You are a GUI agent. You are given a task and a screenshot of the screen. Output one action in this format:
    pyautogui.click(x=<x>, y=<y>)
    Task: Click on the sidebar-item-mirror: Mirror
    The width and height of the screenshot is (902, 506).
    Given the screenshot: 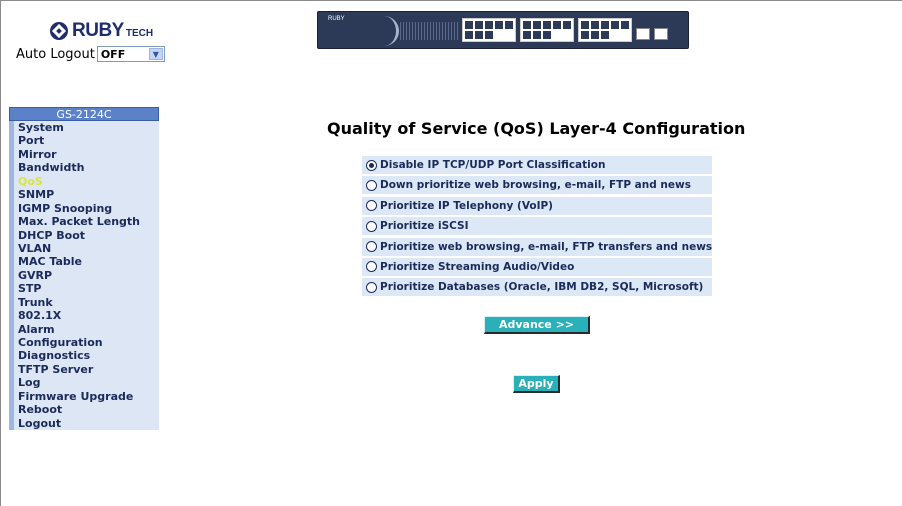 What is the action you would take?
    pyautogui.click(x=84, y=154)
    